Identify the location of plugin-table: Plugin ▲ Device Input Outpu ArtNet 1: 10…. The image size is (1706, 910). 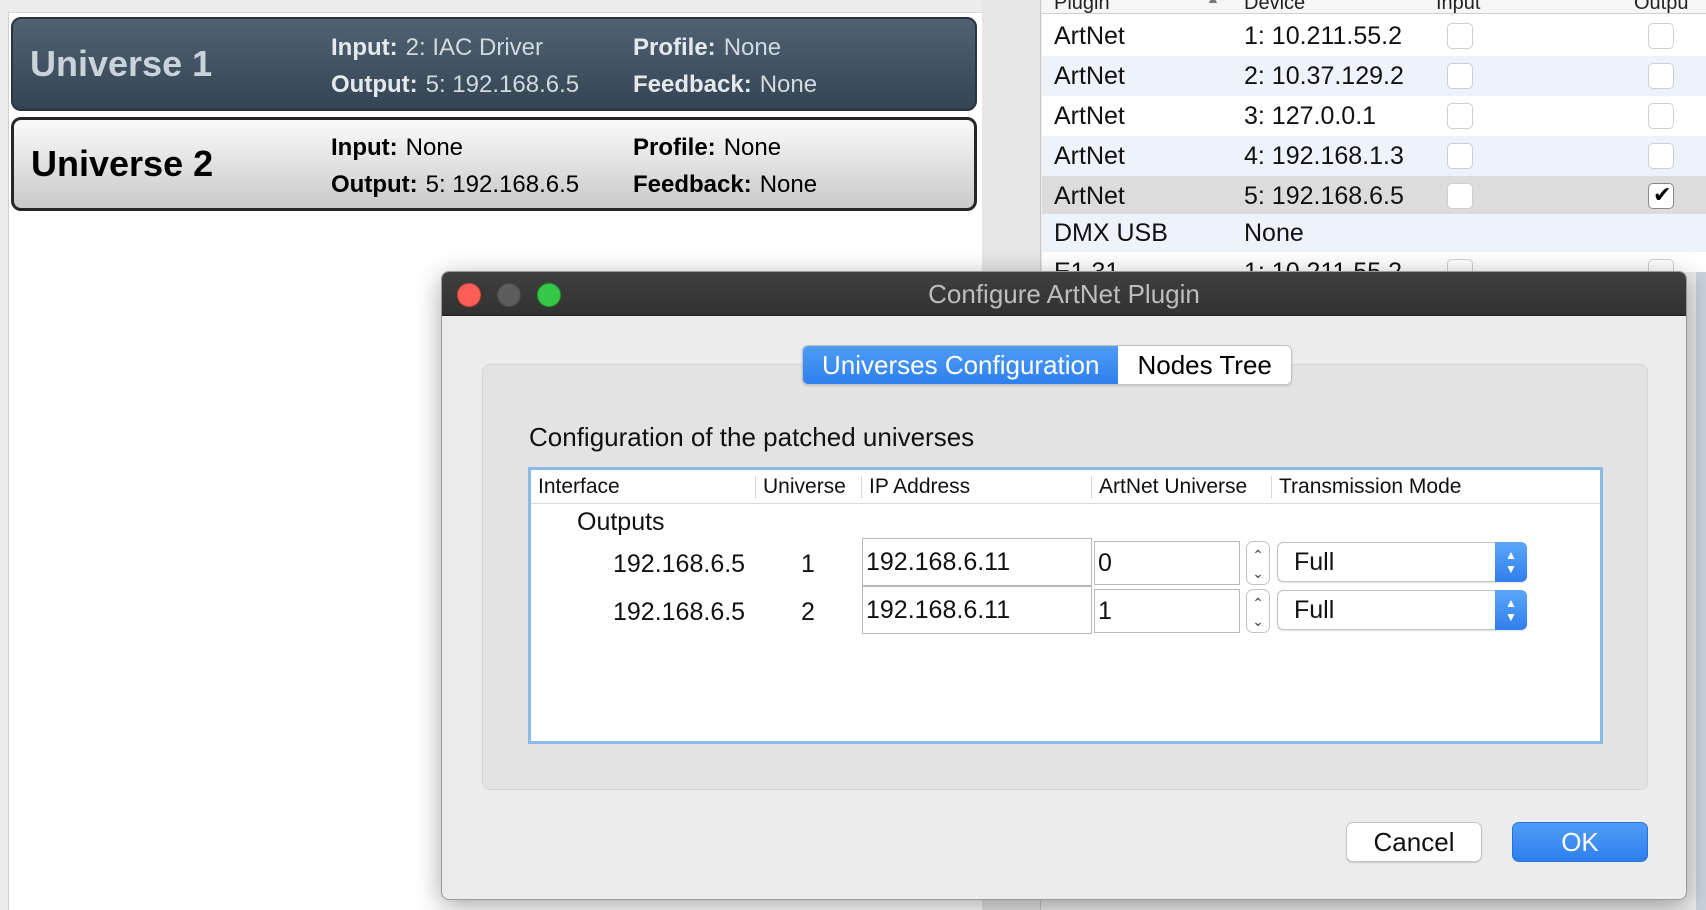
(1374, 136).